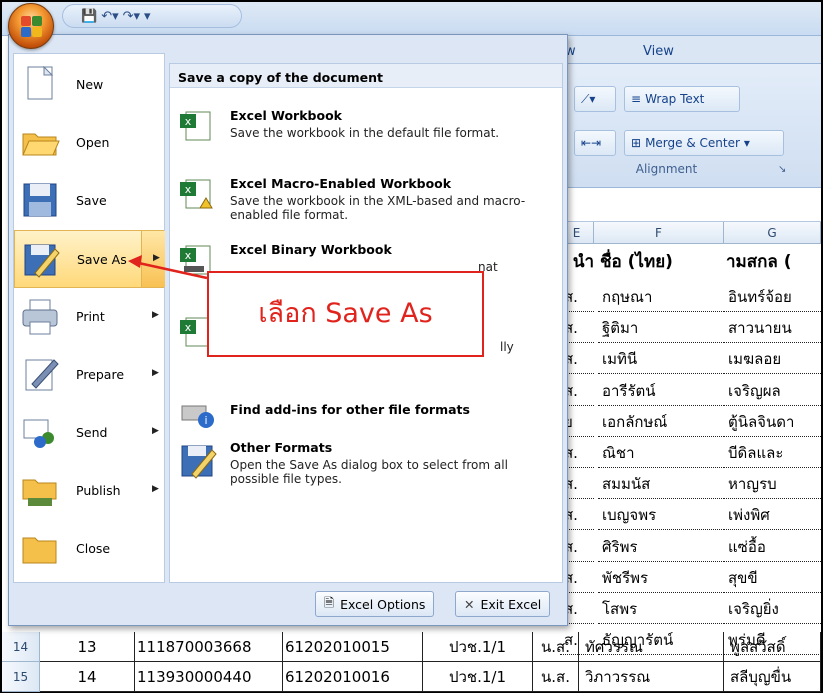 The width and height of the screenshot is (823, 693). I want to click on callout-arrow, so click(168, 267).